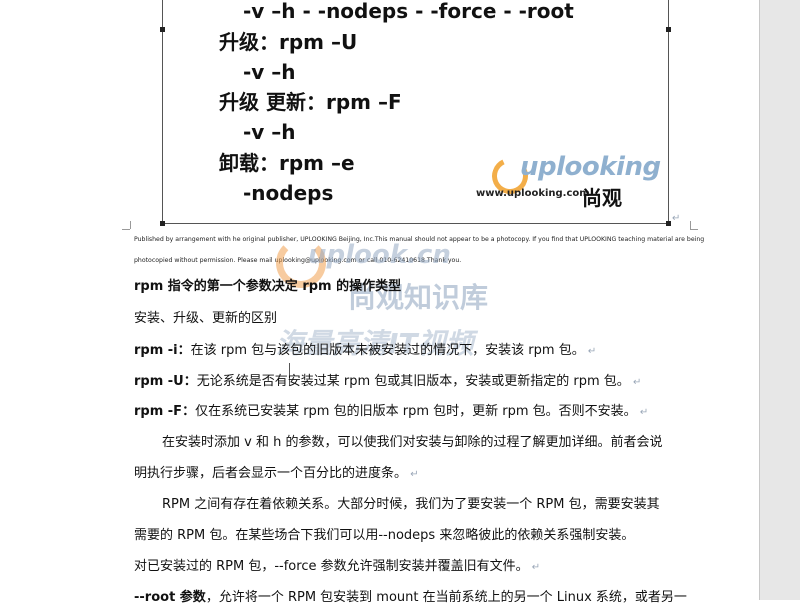  Describe the element at coordinates (288, 42) in the screenshot. I see `slide-line-upgrade: 升级：rpm –U` at that location.